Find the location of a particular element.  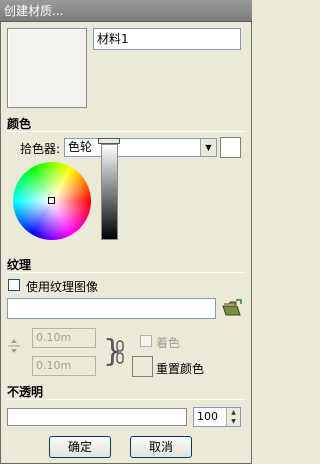

colorize-checkbox is located at coordinates (146, 341).